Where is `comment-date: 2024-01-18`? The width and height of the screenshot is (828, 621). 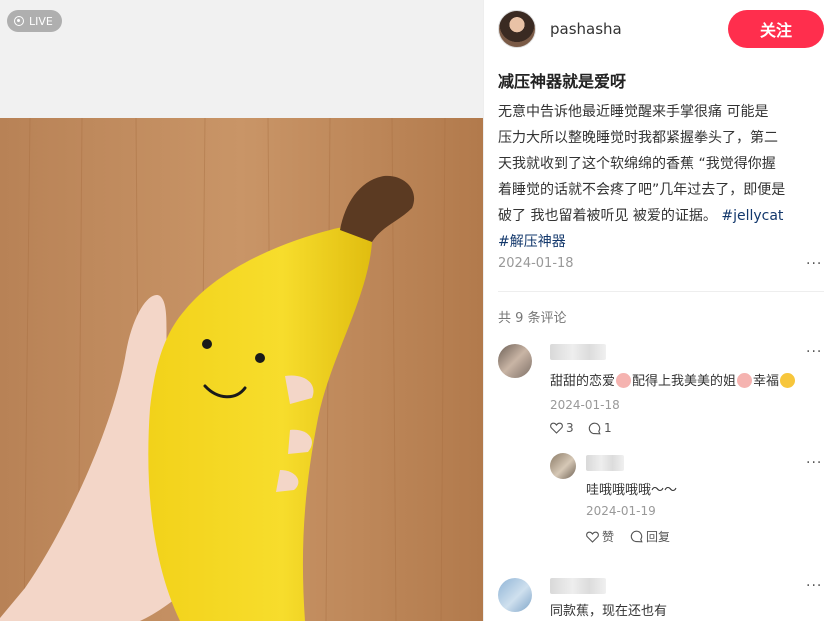 comment-date: 2024-01-18 is located at coordinates (585, 405).